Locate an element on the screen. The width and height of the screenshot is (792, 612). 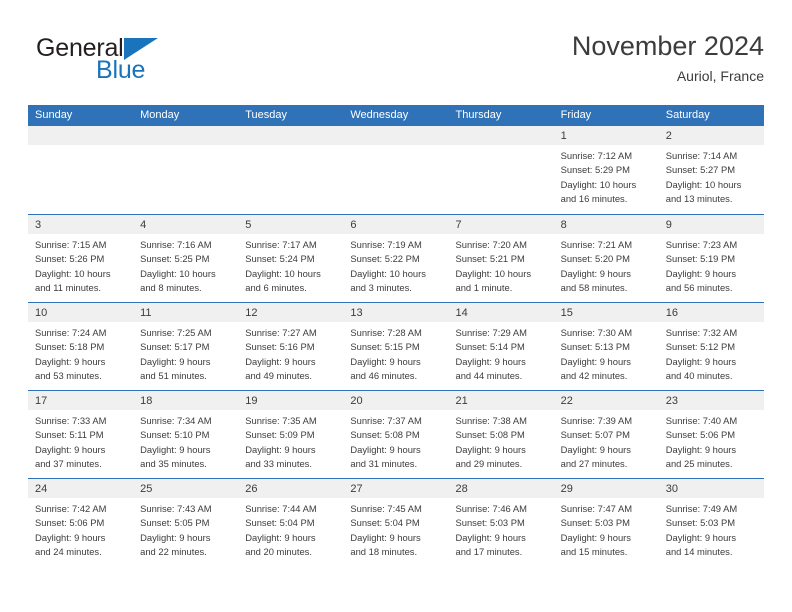
day-number: 29 is located at coordinates (566, 489).